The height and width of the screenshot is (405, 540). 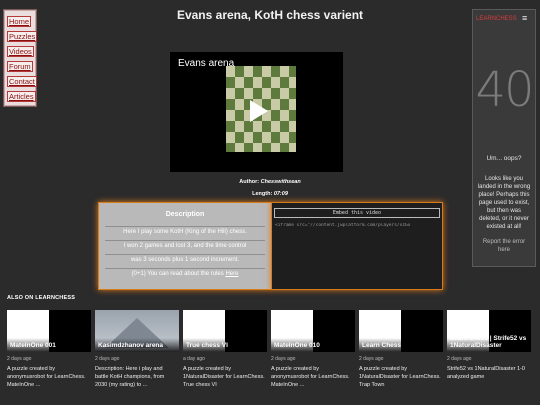 I want to click on card-thumbnail: Learn Chess, so click(x=401, y=331).